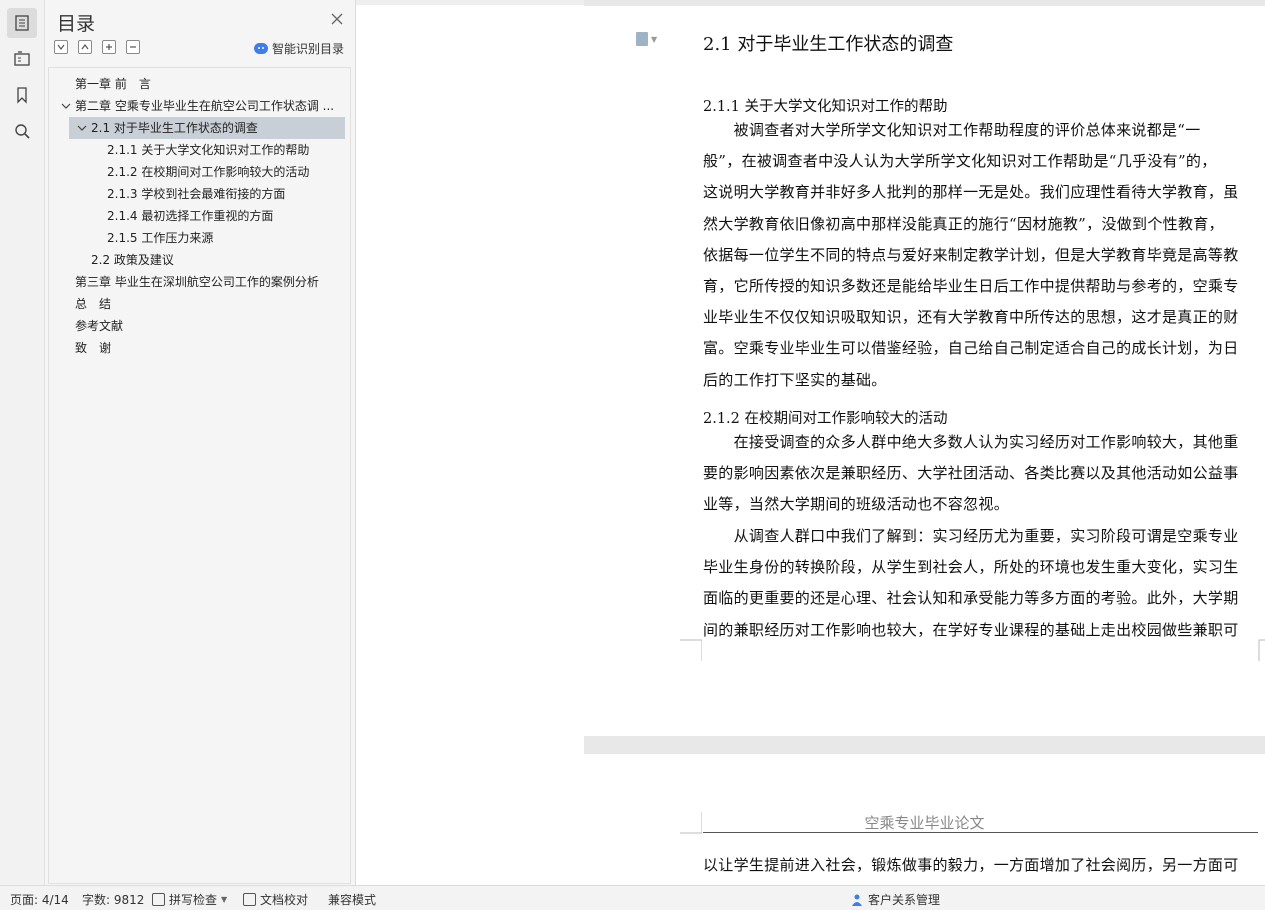 This screenshot has height=910, width=1265. I want to click on crm-button: 客户关系管理, so click(895, 899).